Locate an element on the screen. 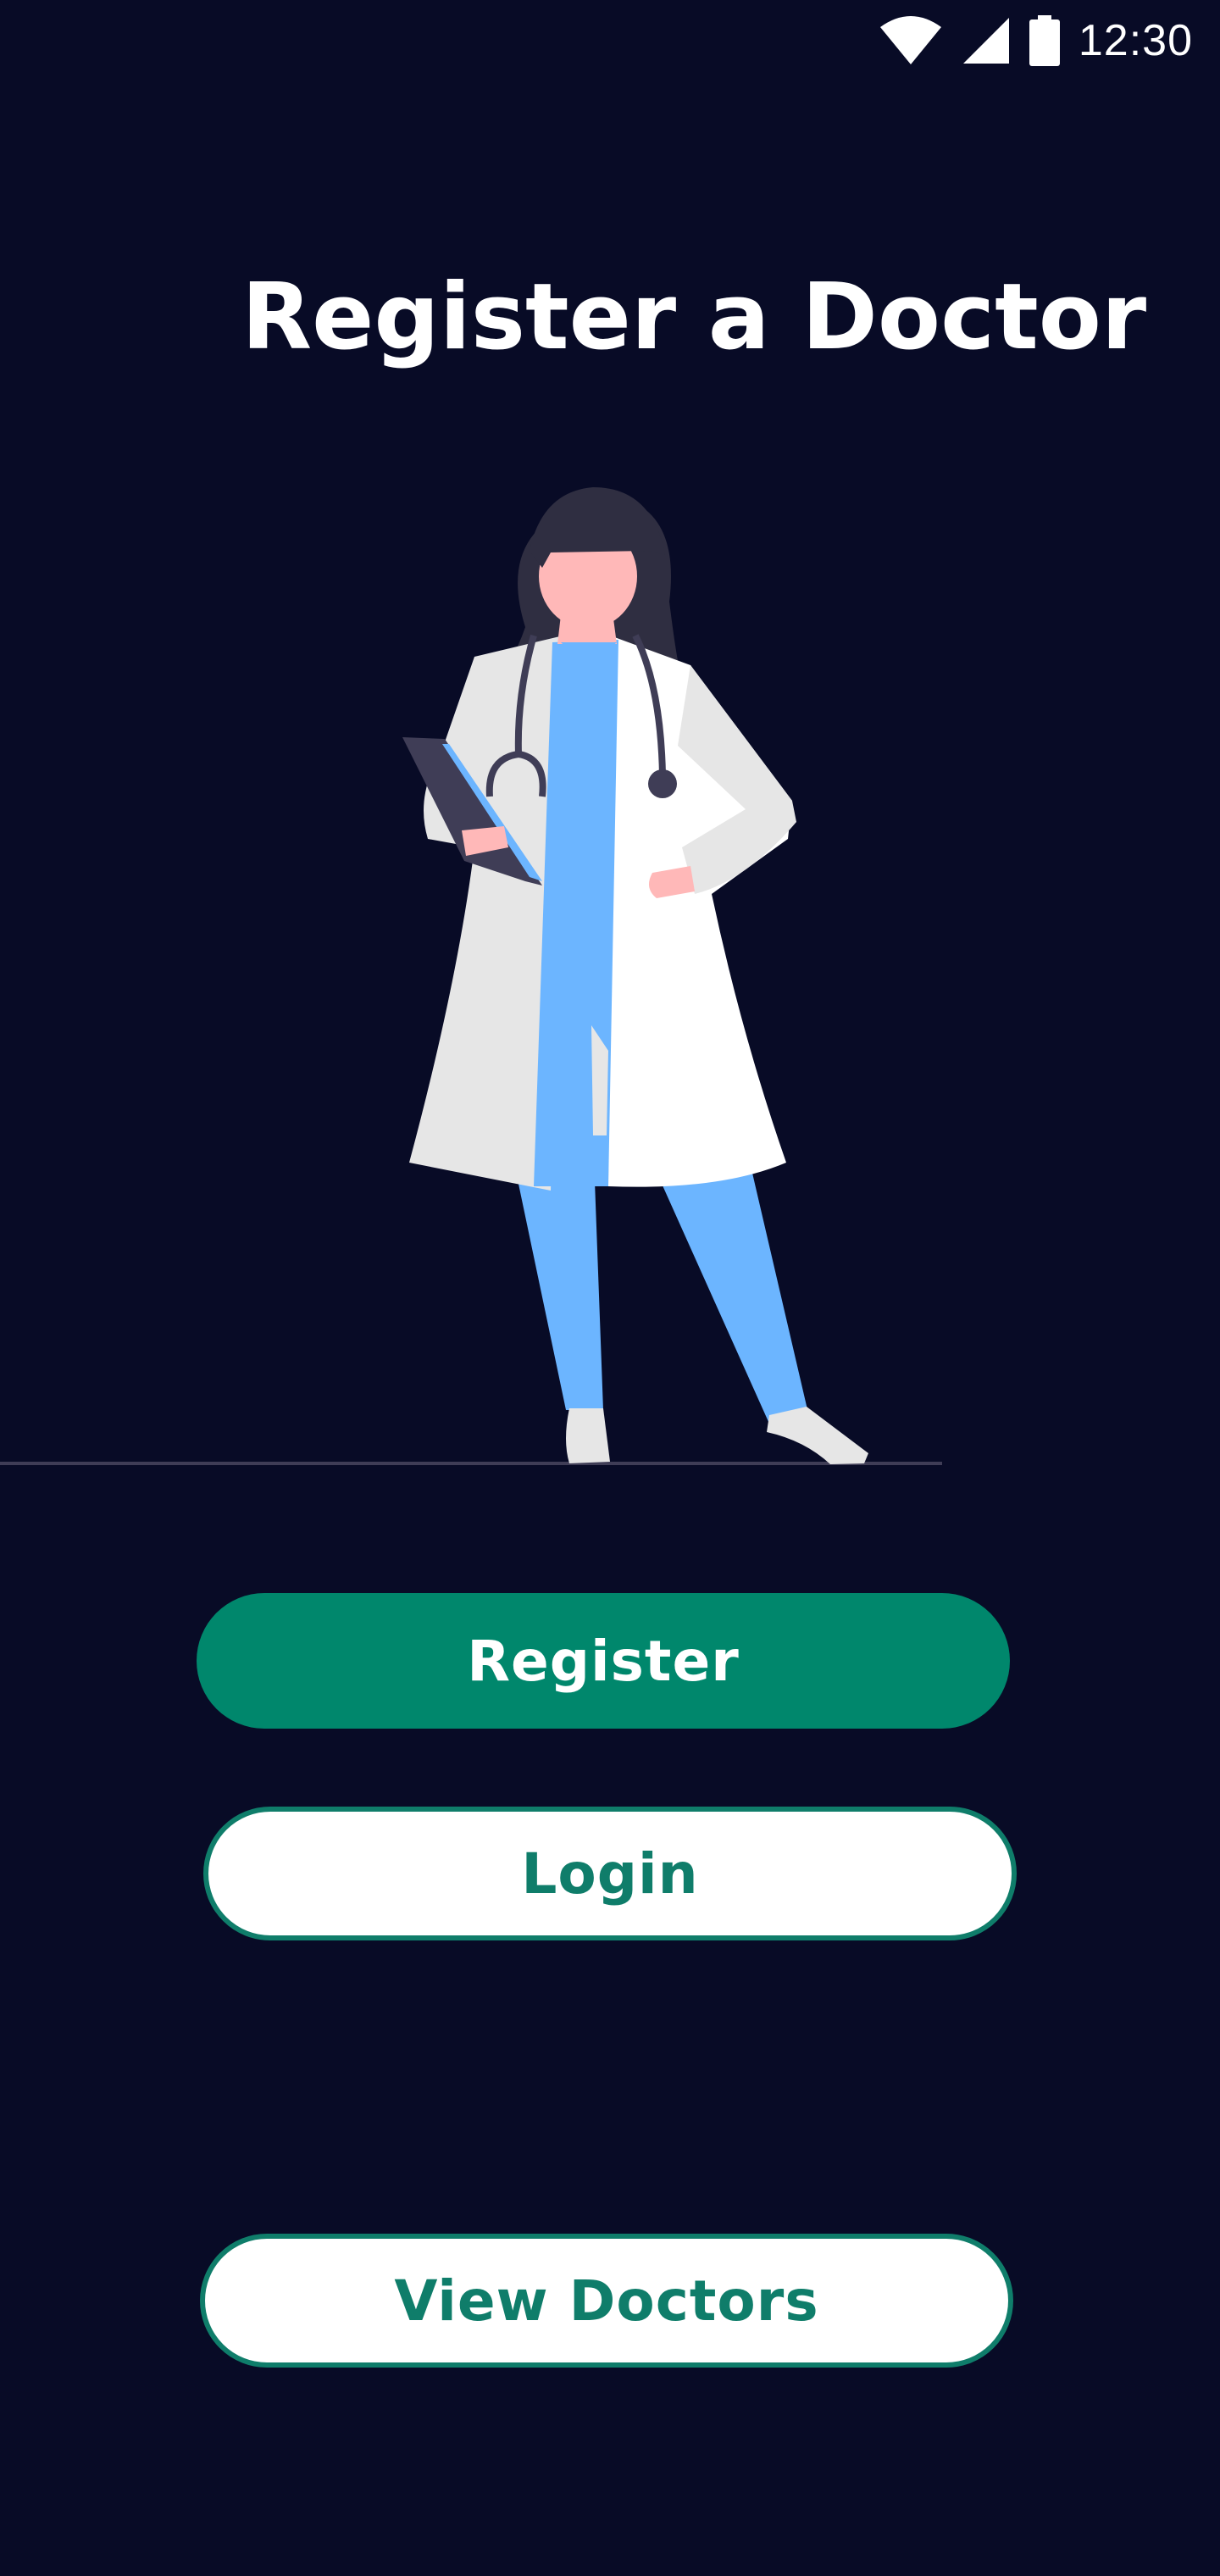 Image resolution: width=1220 pixels, height=2576 pixels. page-title: Register a Doctor is located at coordinates (694, 317).